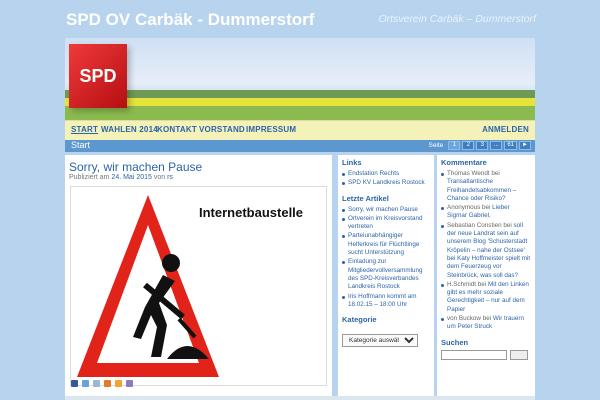 This screenshot has width=600, height=400. Describe the element at coordinates (159, 177) in the screenshot. I see `post-meta-by: von` at that location.